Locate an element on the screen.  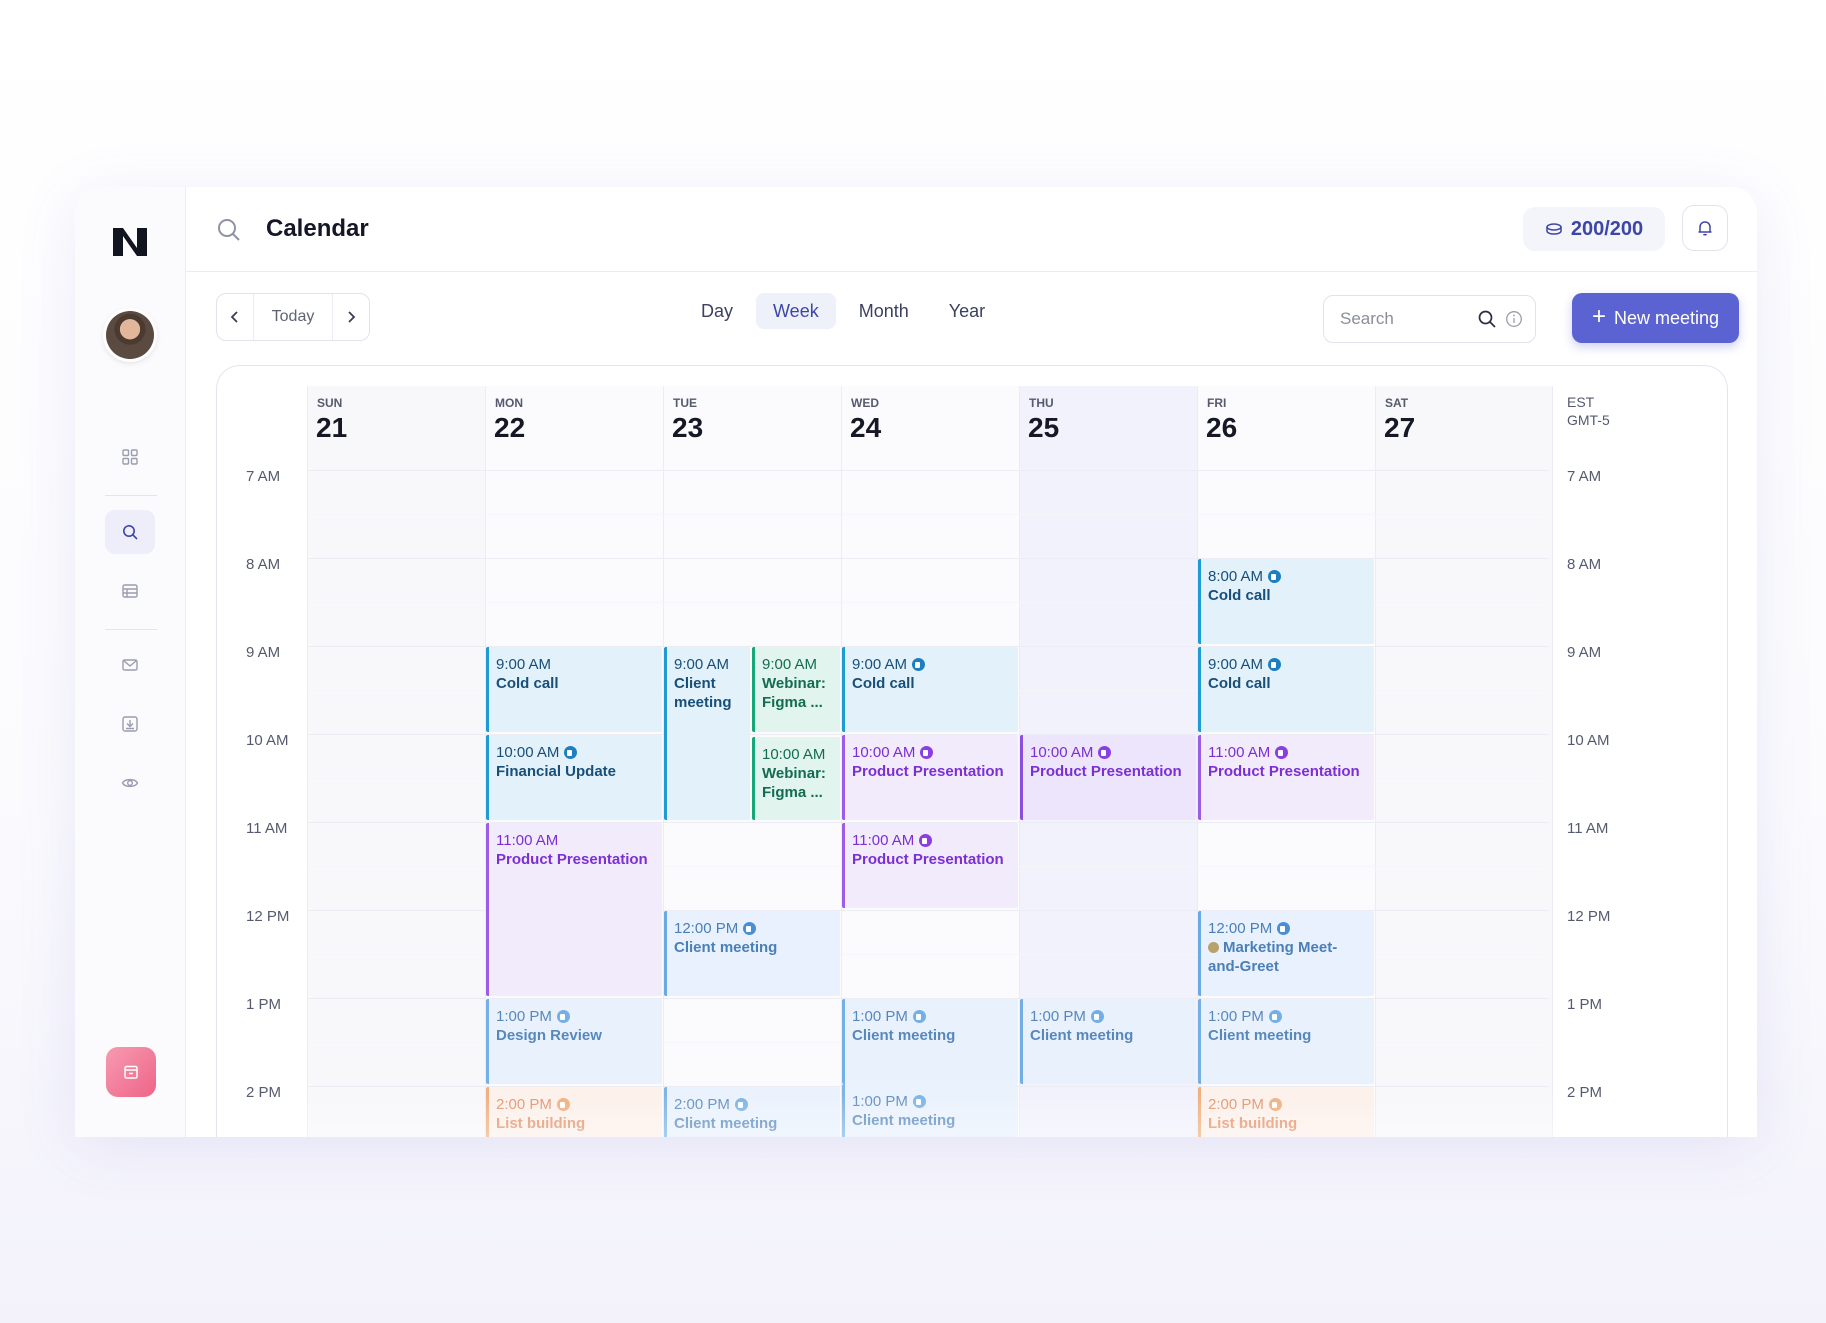
search-input is located at coordinates (1403, 319).